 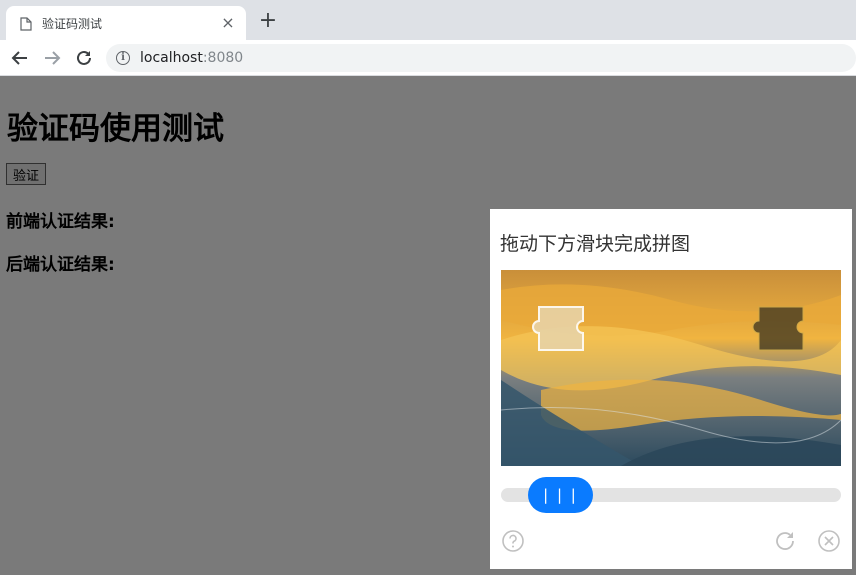 What do you see at coordinates (84, 58) in the screenshot?
I see `reload-icon` at bounding box center [84, 58].